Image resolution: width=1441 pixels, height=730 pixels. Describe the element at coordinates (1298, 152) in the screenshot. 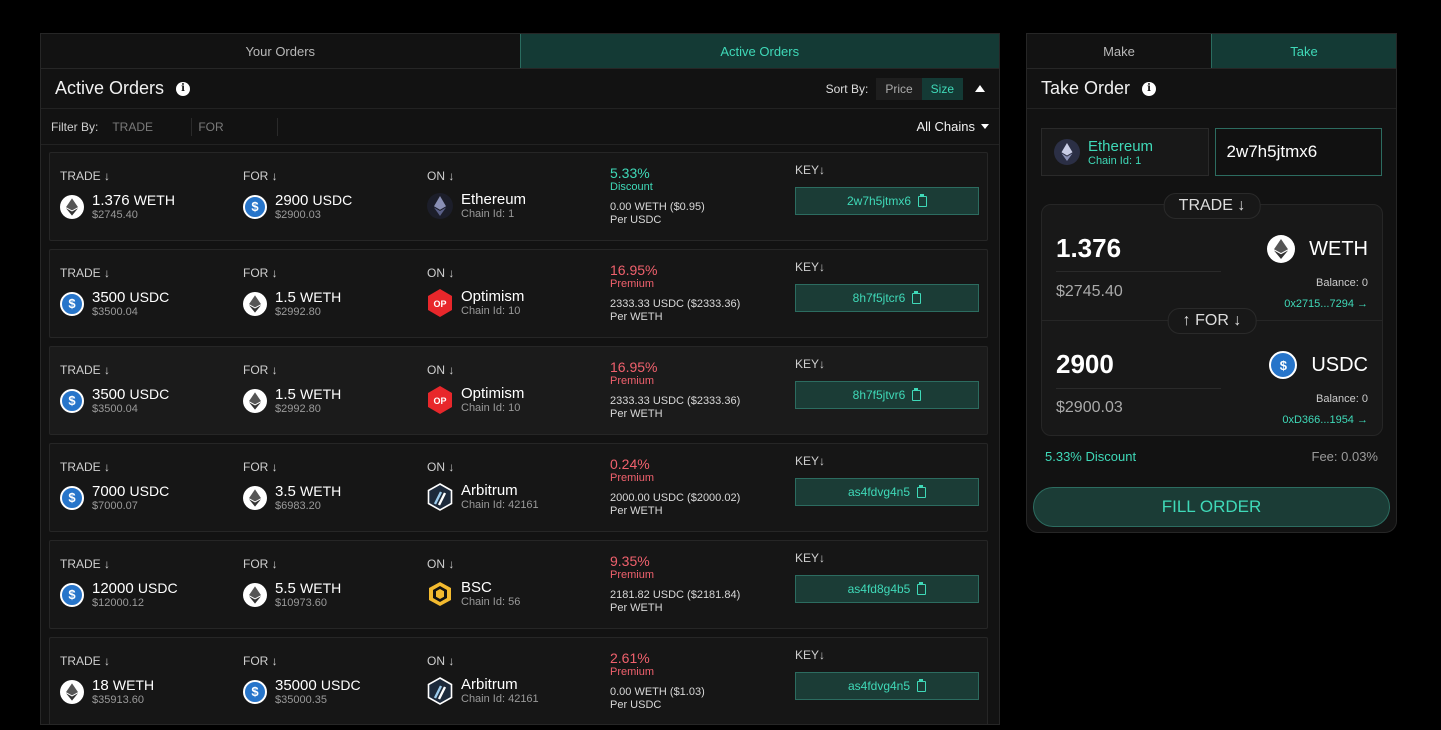

I see `order-key-input: 2w7h5jtmx6` at that location.